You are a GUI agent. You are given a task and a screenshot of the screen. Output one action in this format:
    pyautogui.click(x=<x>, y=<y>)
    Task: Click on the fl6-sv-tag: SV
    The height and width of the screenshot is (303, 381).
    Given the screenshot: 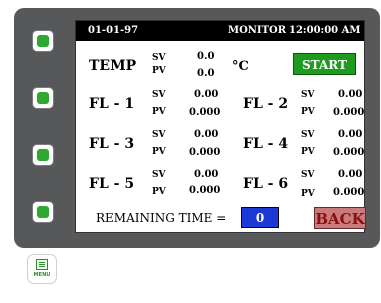 What is the action you would take?
    pyautogui.click(x=308, y=175)
    